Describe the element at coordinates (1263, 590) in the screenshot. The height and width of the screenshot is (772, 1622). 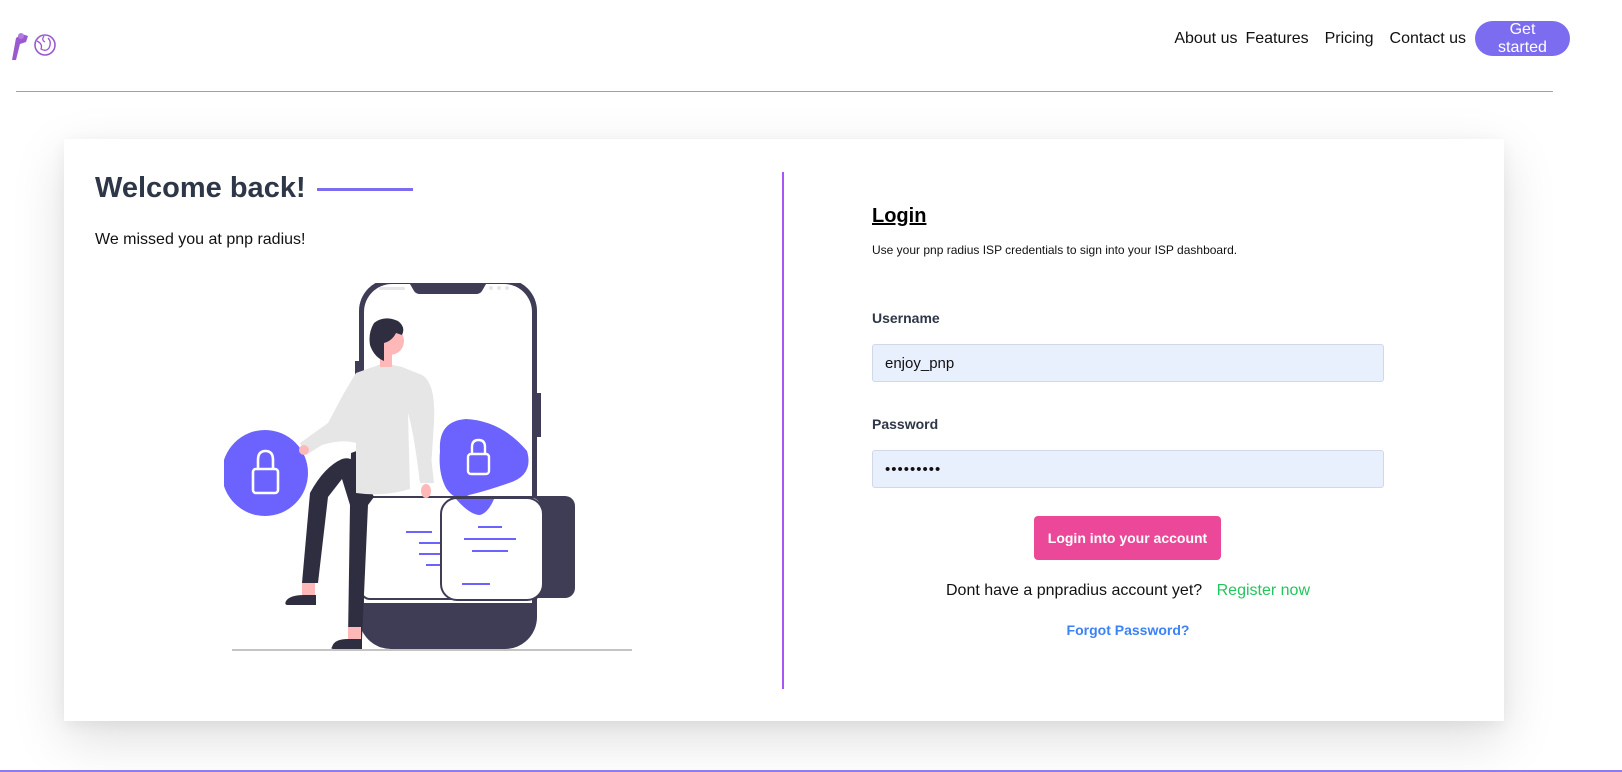
I see `register-now-link: Register now` at that location.